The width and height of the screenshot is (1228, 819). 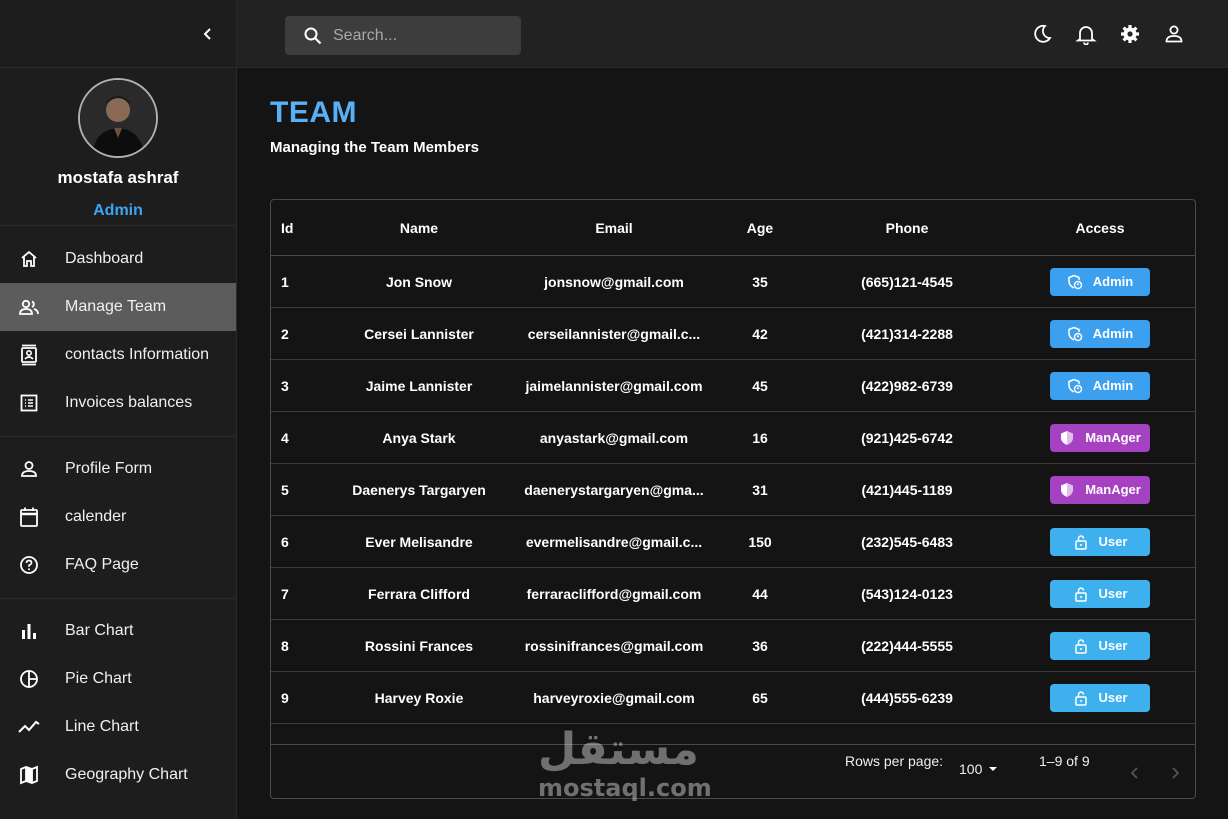 I want to click on line-chart-icon, so click(x=29, y=727).